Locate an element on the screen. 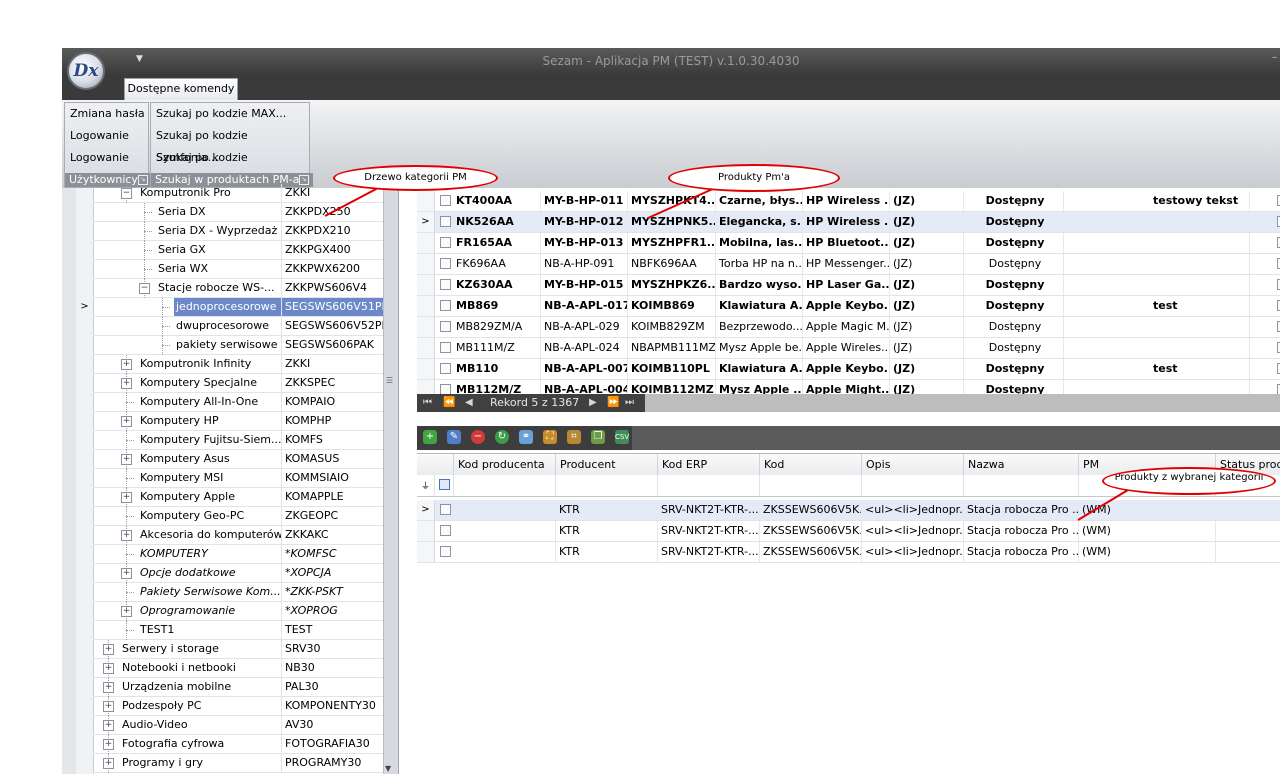 This screenshot has width=1280, height=775. callout-category: Produkty z wybranej kategorii is located at coordinates (1189, 481).